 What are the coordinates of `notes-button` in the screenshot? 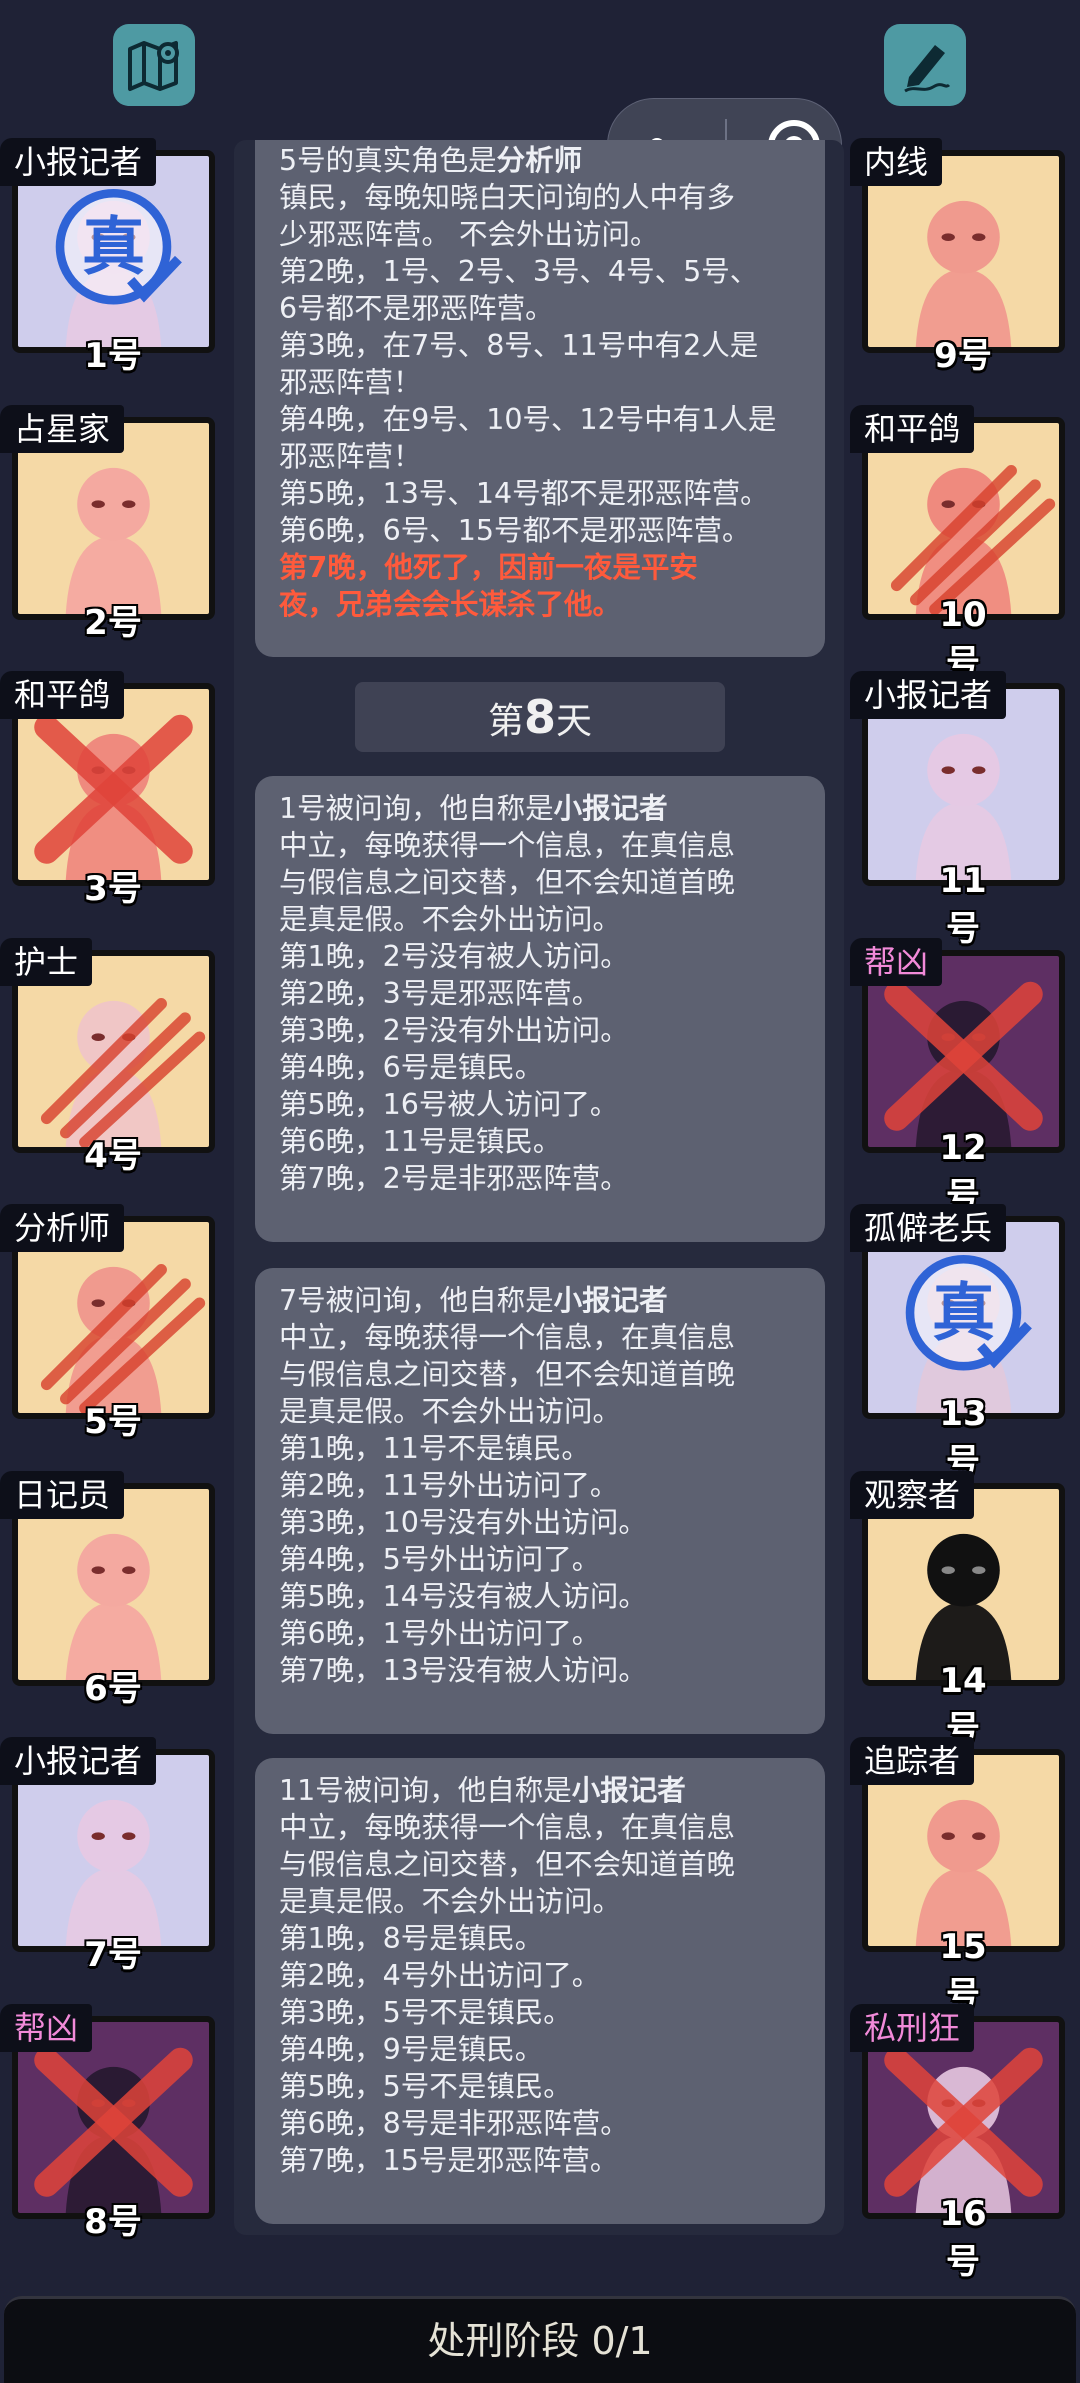 It's located at (925, 65).